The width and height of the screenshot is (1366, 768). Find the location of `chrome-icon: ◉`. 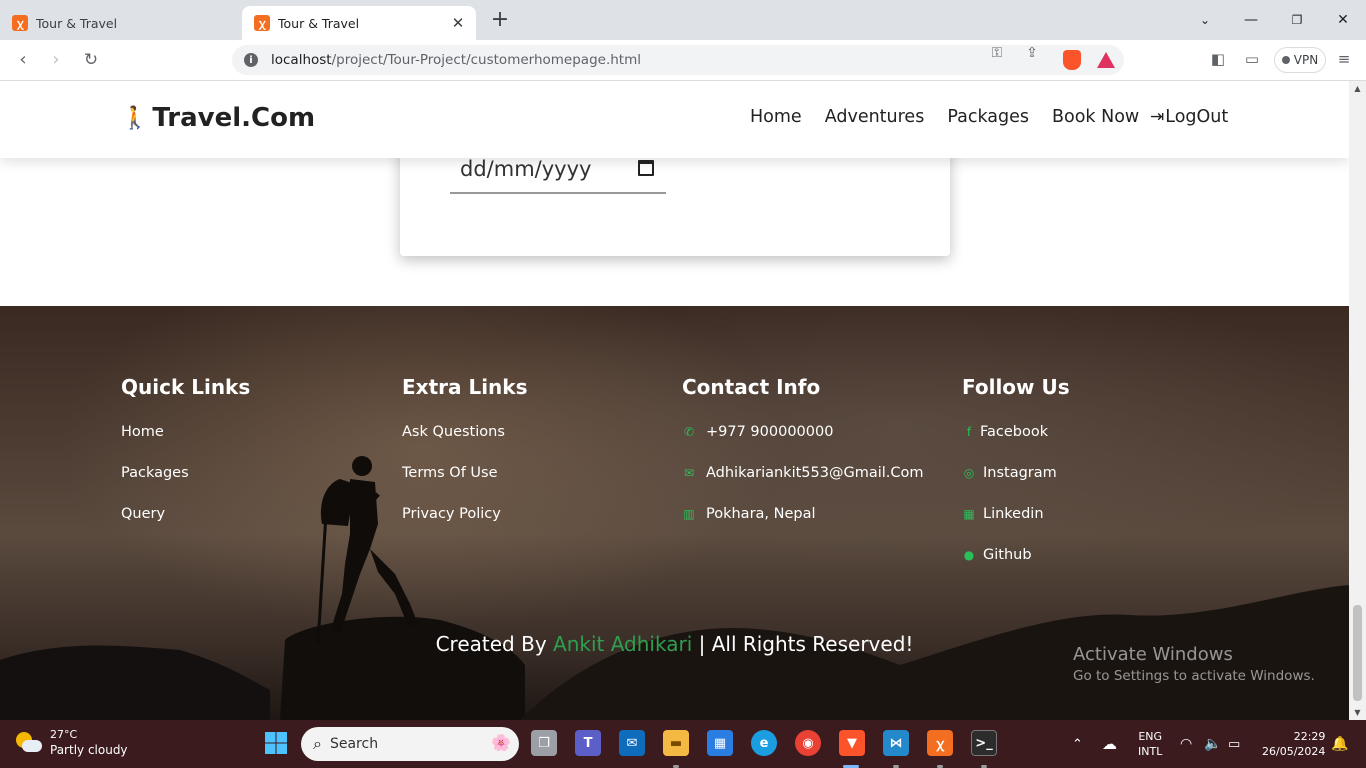

chrome-icon: ◉ is located at coordinates (808, 743).